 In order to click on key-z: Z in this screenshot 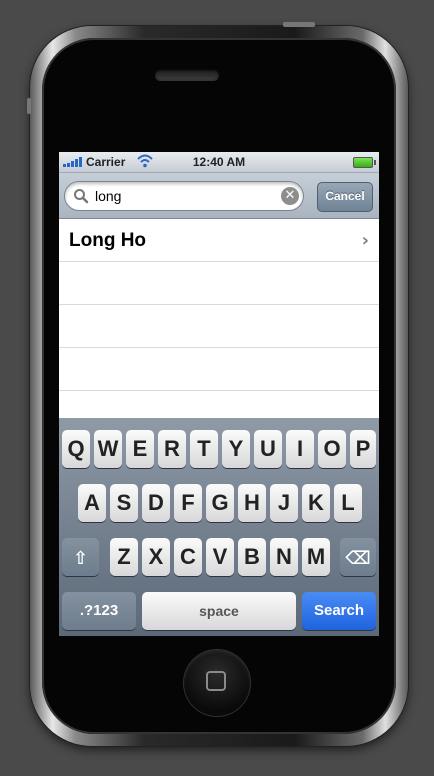, I will do `click(124, 557)`.